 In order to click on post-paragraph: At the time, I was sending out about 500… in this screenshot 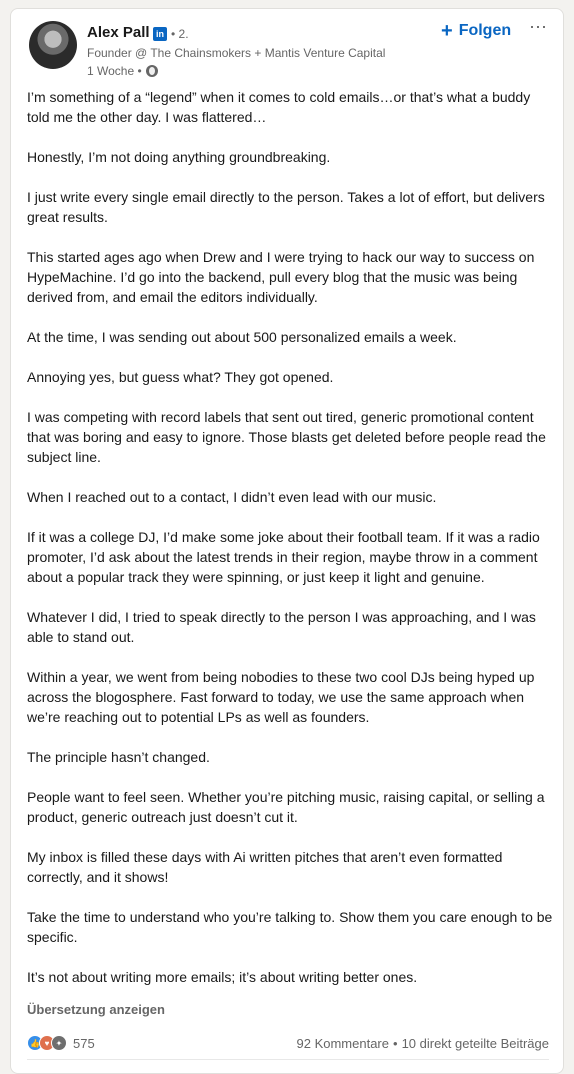, I will do `click(242, 337)`.